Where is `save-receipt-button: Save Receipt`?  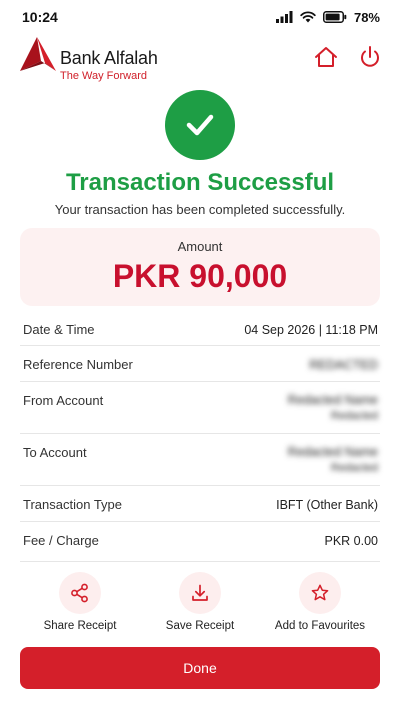 save-receipt-button: Save Receipt is located at coordinates (200, 602).